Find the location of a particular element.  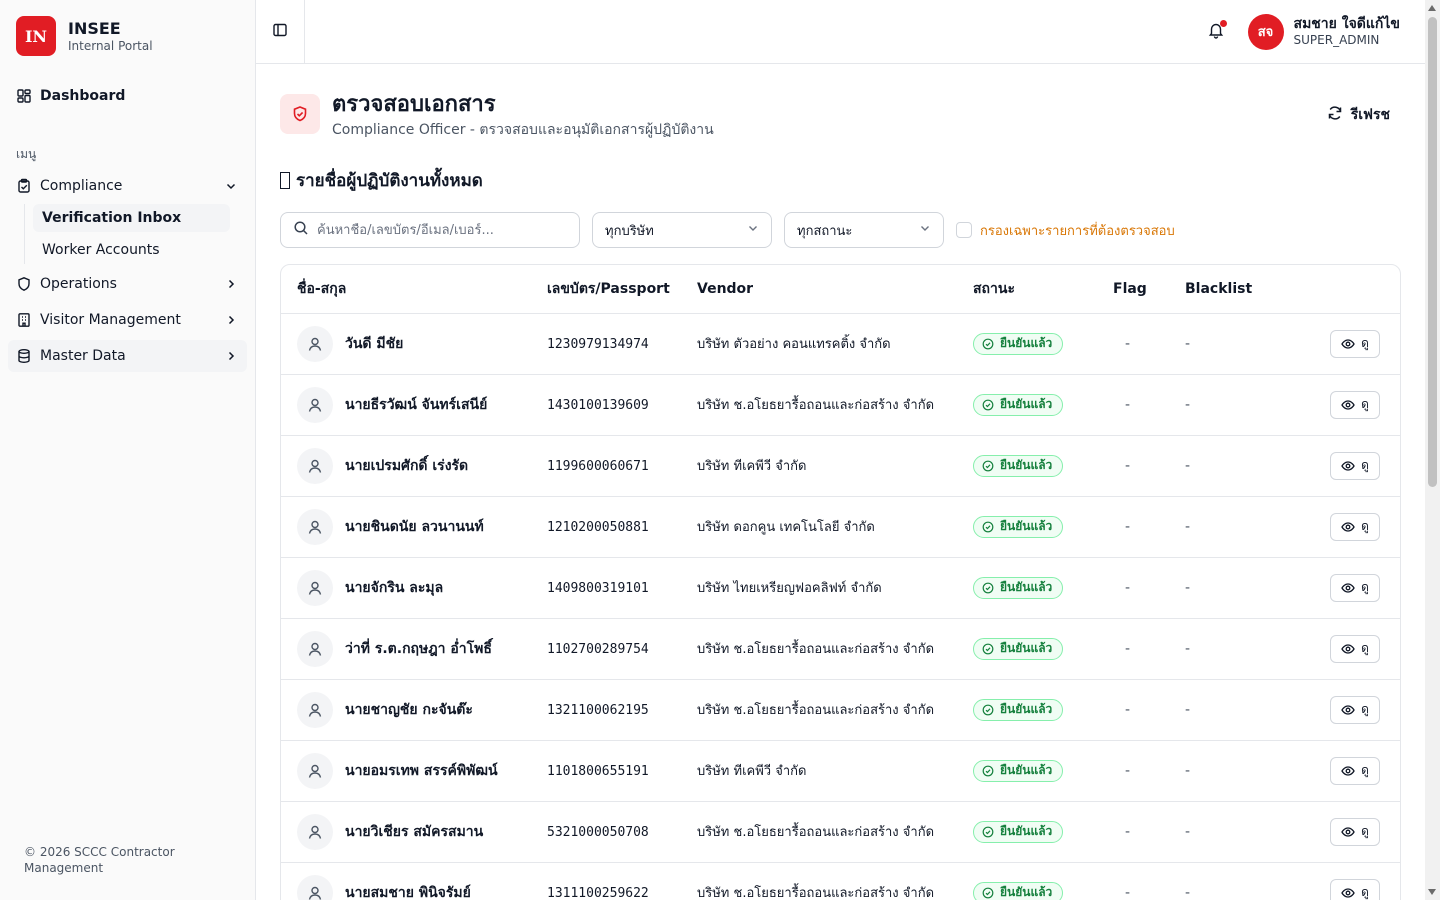

sidebar-item-worker-accounts: Worker Accounts is located at coordinates (131, 250).